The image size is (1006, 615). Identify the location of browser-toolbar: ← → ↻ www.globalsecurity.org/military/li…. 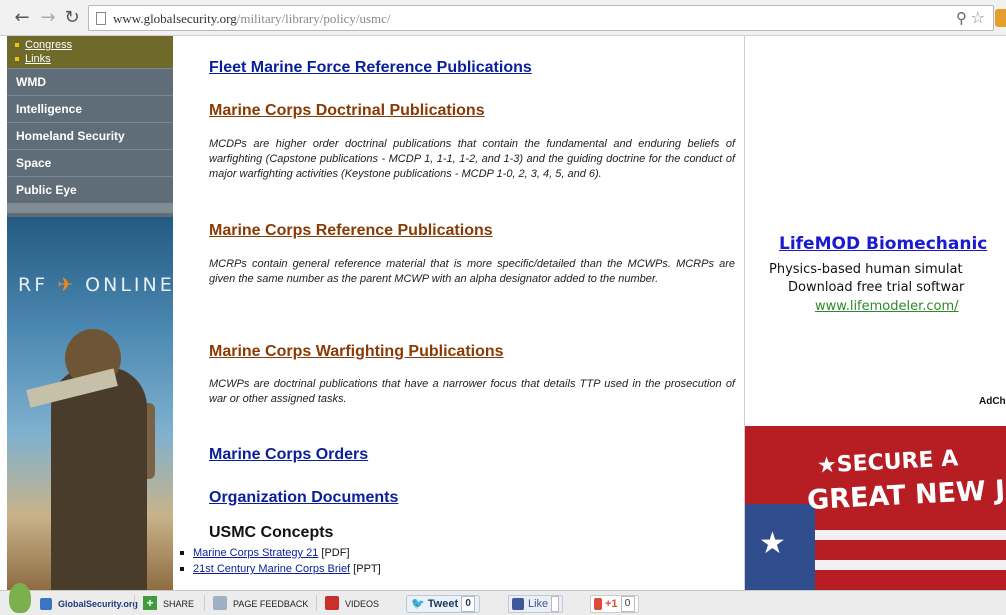
(503, 18).